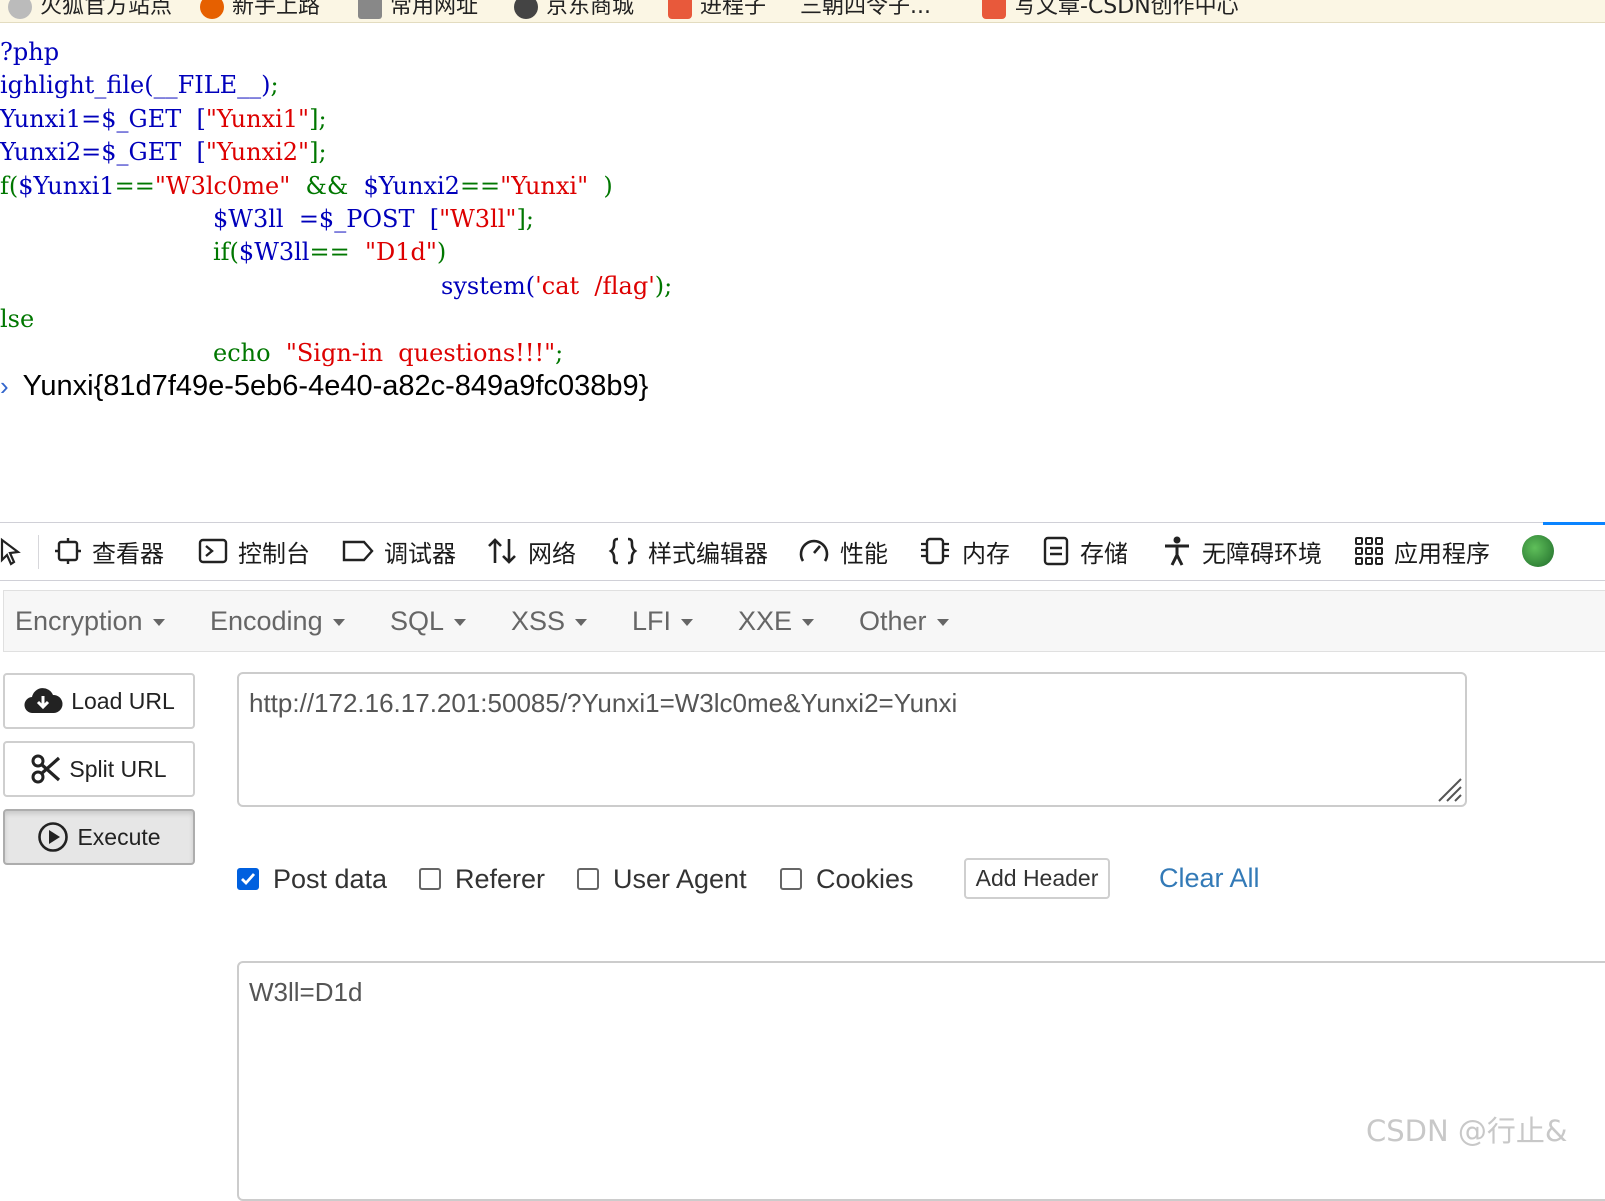 Image resolution: width=1605 pixels, height=1201 pixels. What do you see at coordinates (418, 10) in the screenshot?
I see `bookmark-item: 常用网址` at bounding box center [418, 10].